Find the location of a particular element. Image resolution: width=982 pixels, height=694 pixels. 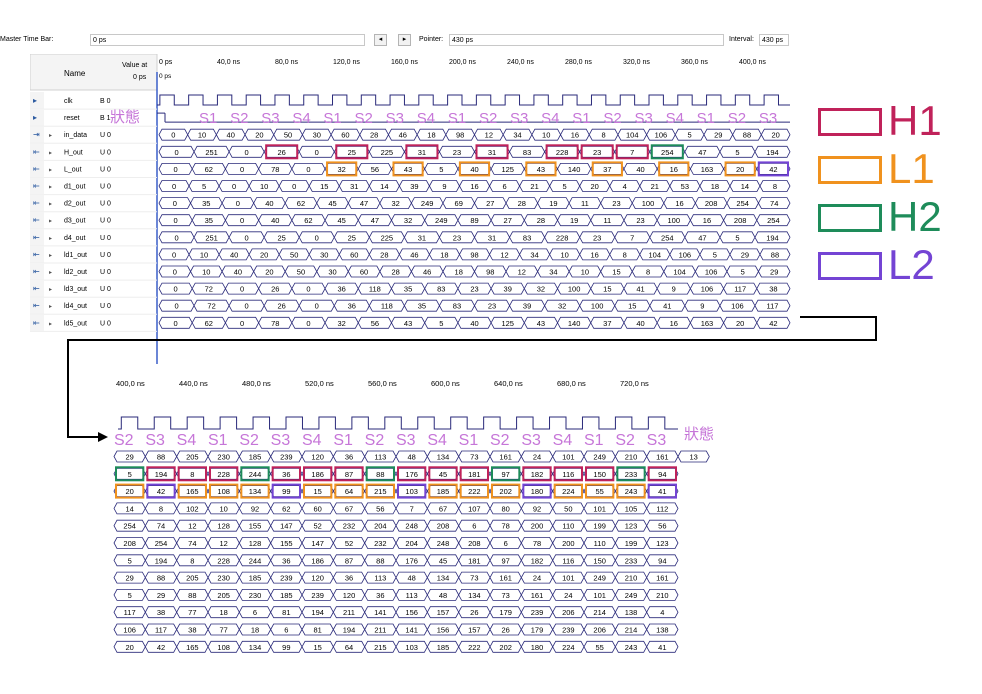

legend-h2-label: H2 is located at coordinates (915, 216).